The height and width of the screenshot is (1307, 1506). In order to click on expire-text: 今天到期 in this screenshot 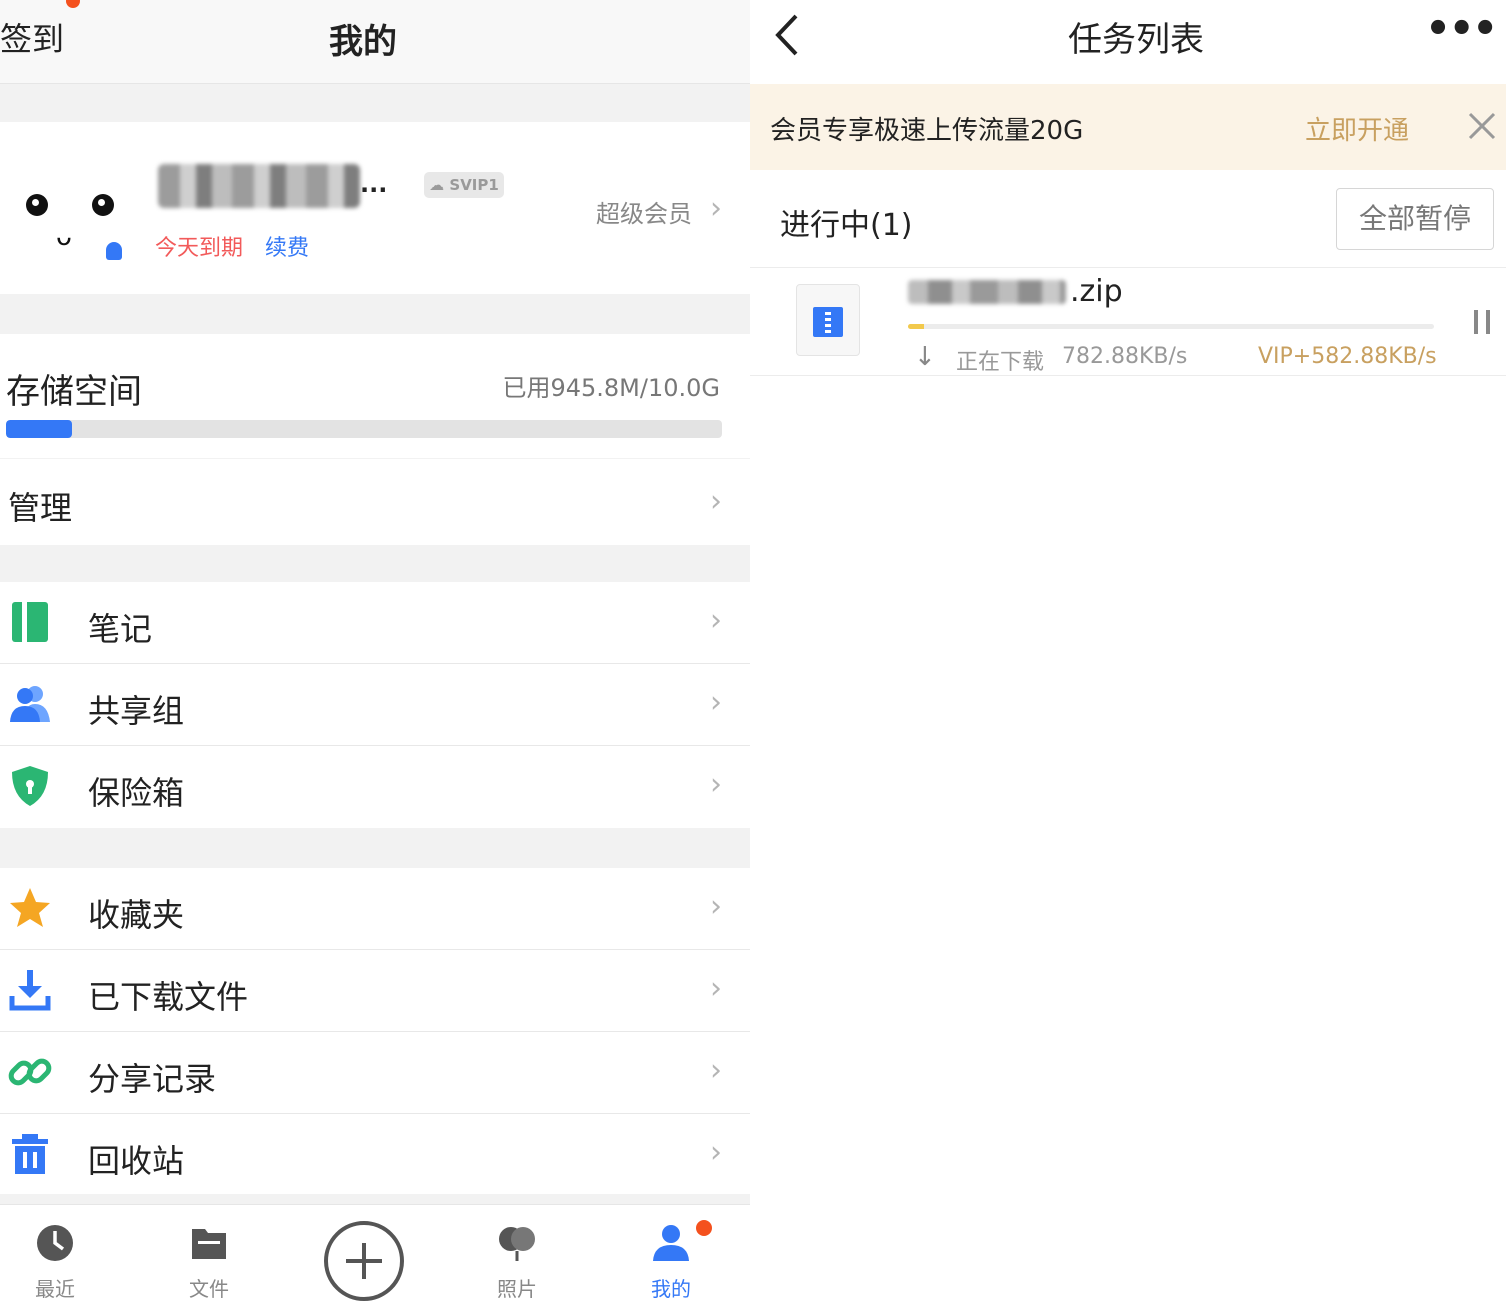, I will do `click(199, 248)`.